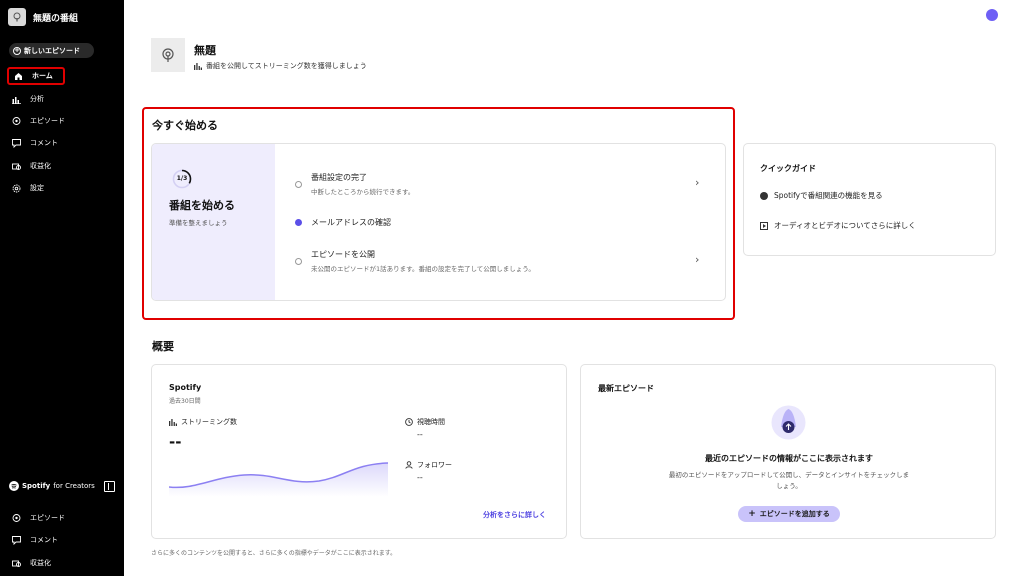 This screenshot has width=1024, height=576. Describe the element at coordinates (359, 451) in the screenshot. I see `spotify-stats-card: Spotify 過去30日間 ストリーミング数 -- 視聴時間 -- フォロワー` at that location.